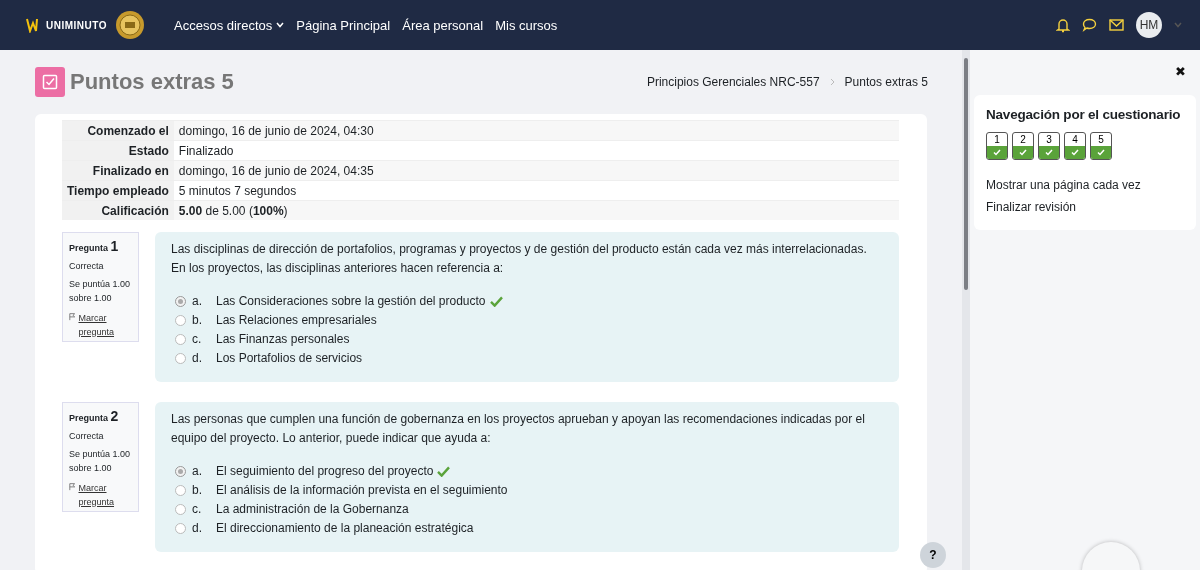  Describe the element at coordinates (1023, 146) in the screenshot. I see `question-nav-button: 2` at that location.